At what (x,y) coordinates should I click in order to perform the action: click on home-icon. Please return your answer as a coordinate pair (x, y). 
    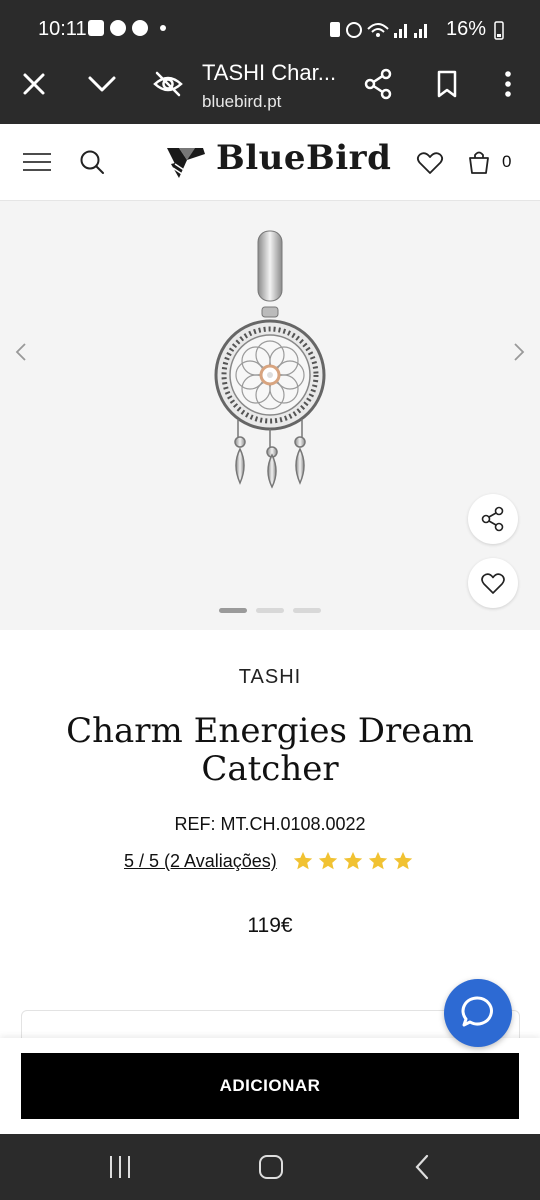
    Looking at the image, I should click on (271, 1167).